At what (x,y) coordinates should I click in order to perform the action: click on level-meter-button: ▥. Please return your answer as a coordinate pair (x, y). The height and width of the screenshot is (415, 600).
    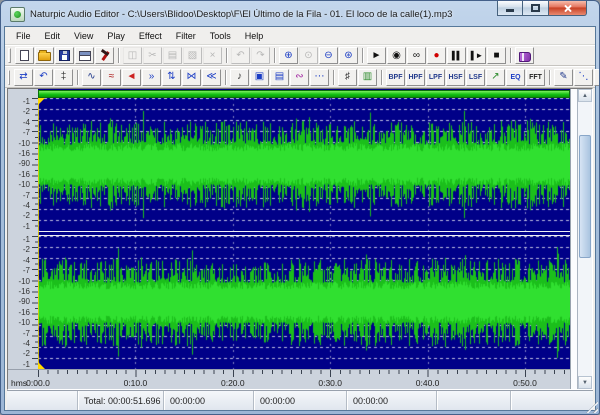
    Looking at the image, I should click on (367, 77).